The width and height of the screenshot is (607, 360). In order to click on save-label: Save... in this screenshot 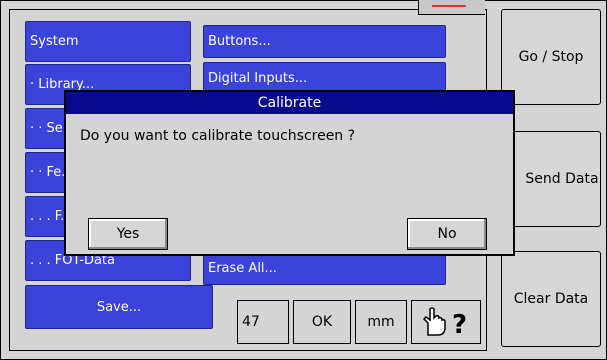, I will do `click(119, 307)`.